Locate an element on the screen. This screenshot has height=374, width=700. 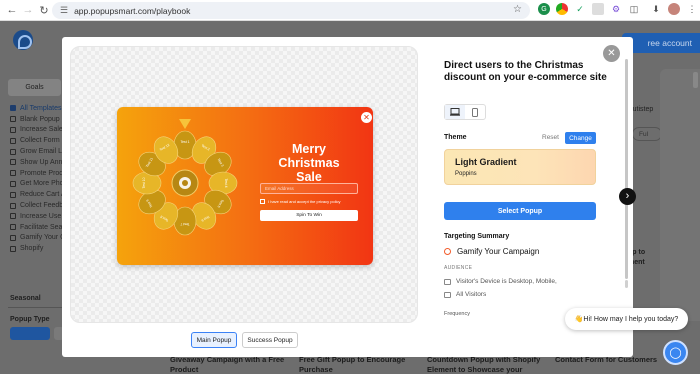
sidebar-item: Increase Use is located at coordinates (38, 216).